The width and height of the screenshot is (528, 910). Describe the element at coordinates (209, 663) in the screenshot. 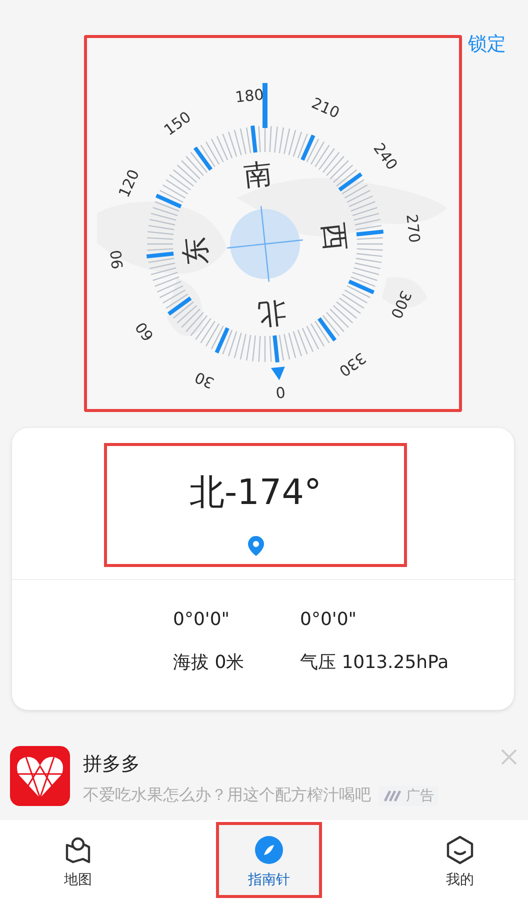

I see `detail-text: 海拔 0米` at that location.